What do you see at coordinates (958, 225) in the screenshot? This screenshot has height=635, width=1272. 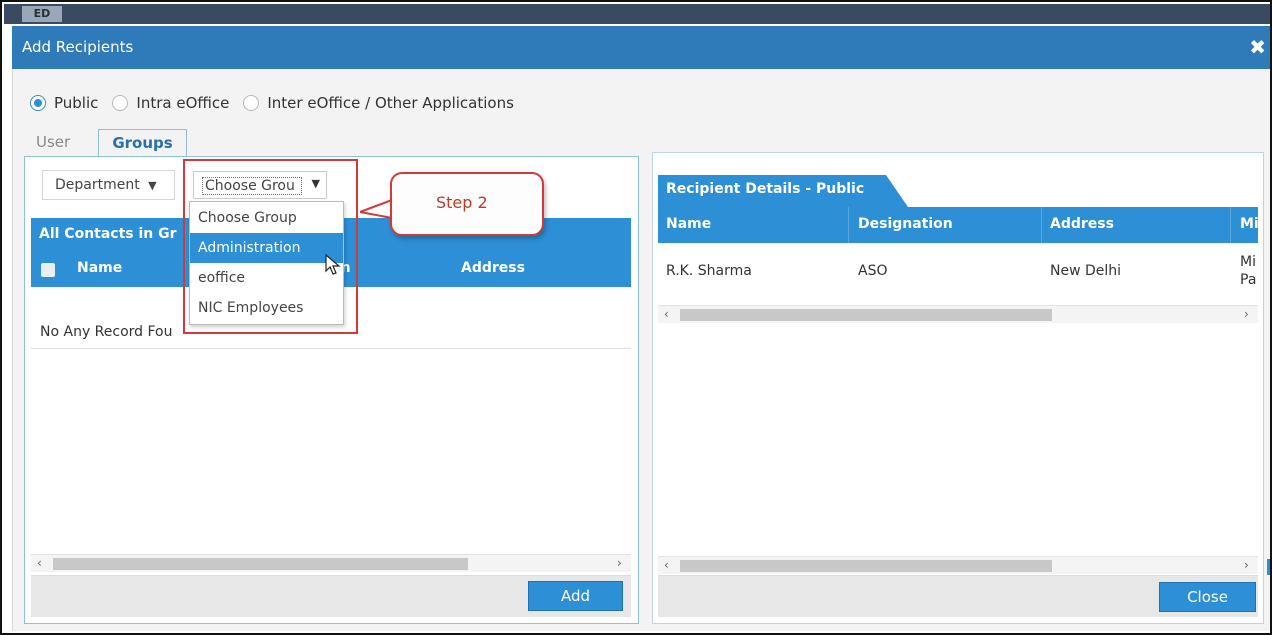 I see `recipient-column-headers: Name Designation Address Mi` at bounding box center [958, 225].